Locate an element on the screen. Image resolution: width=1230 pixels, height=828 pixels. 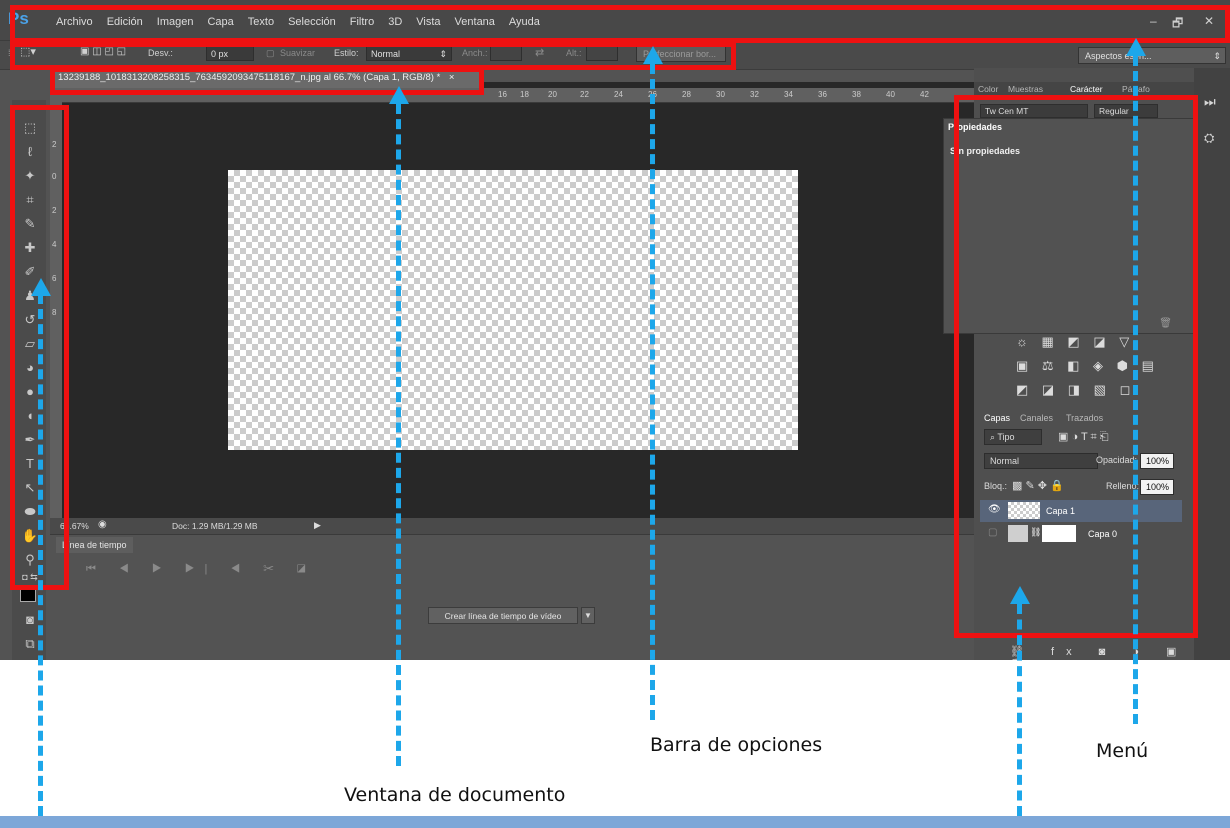
blur-tool-icon: ● is located at coordinates (30, 394).